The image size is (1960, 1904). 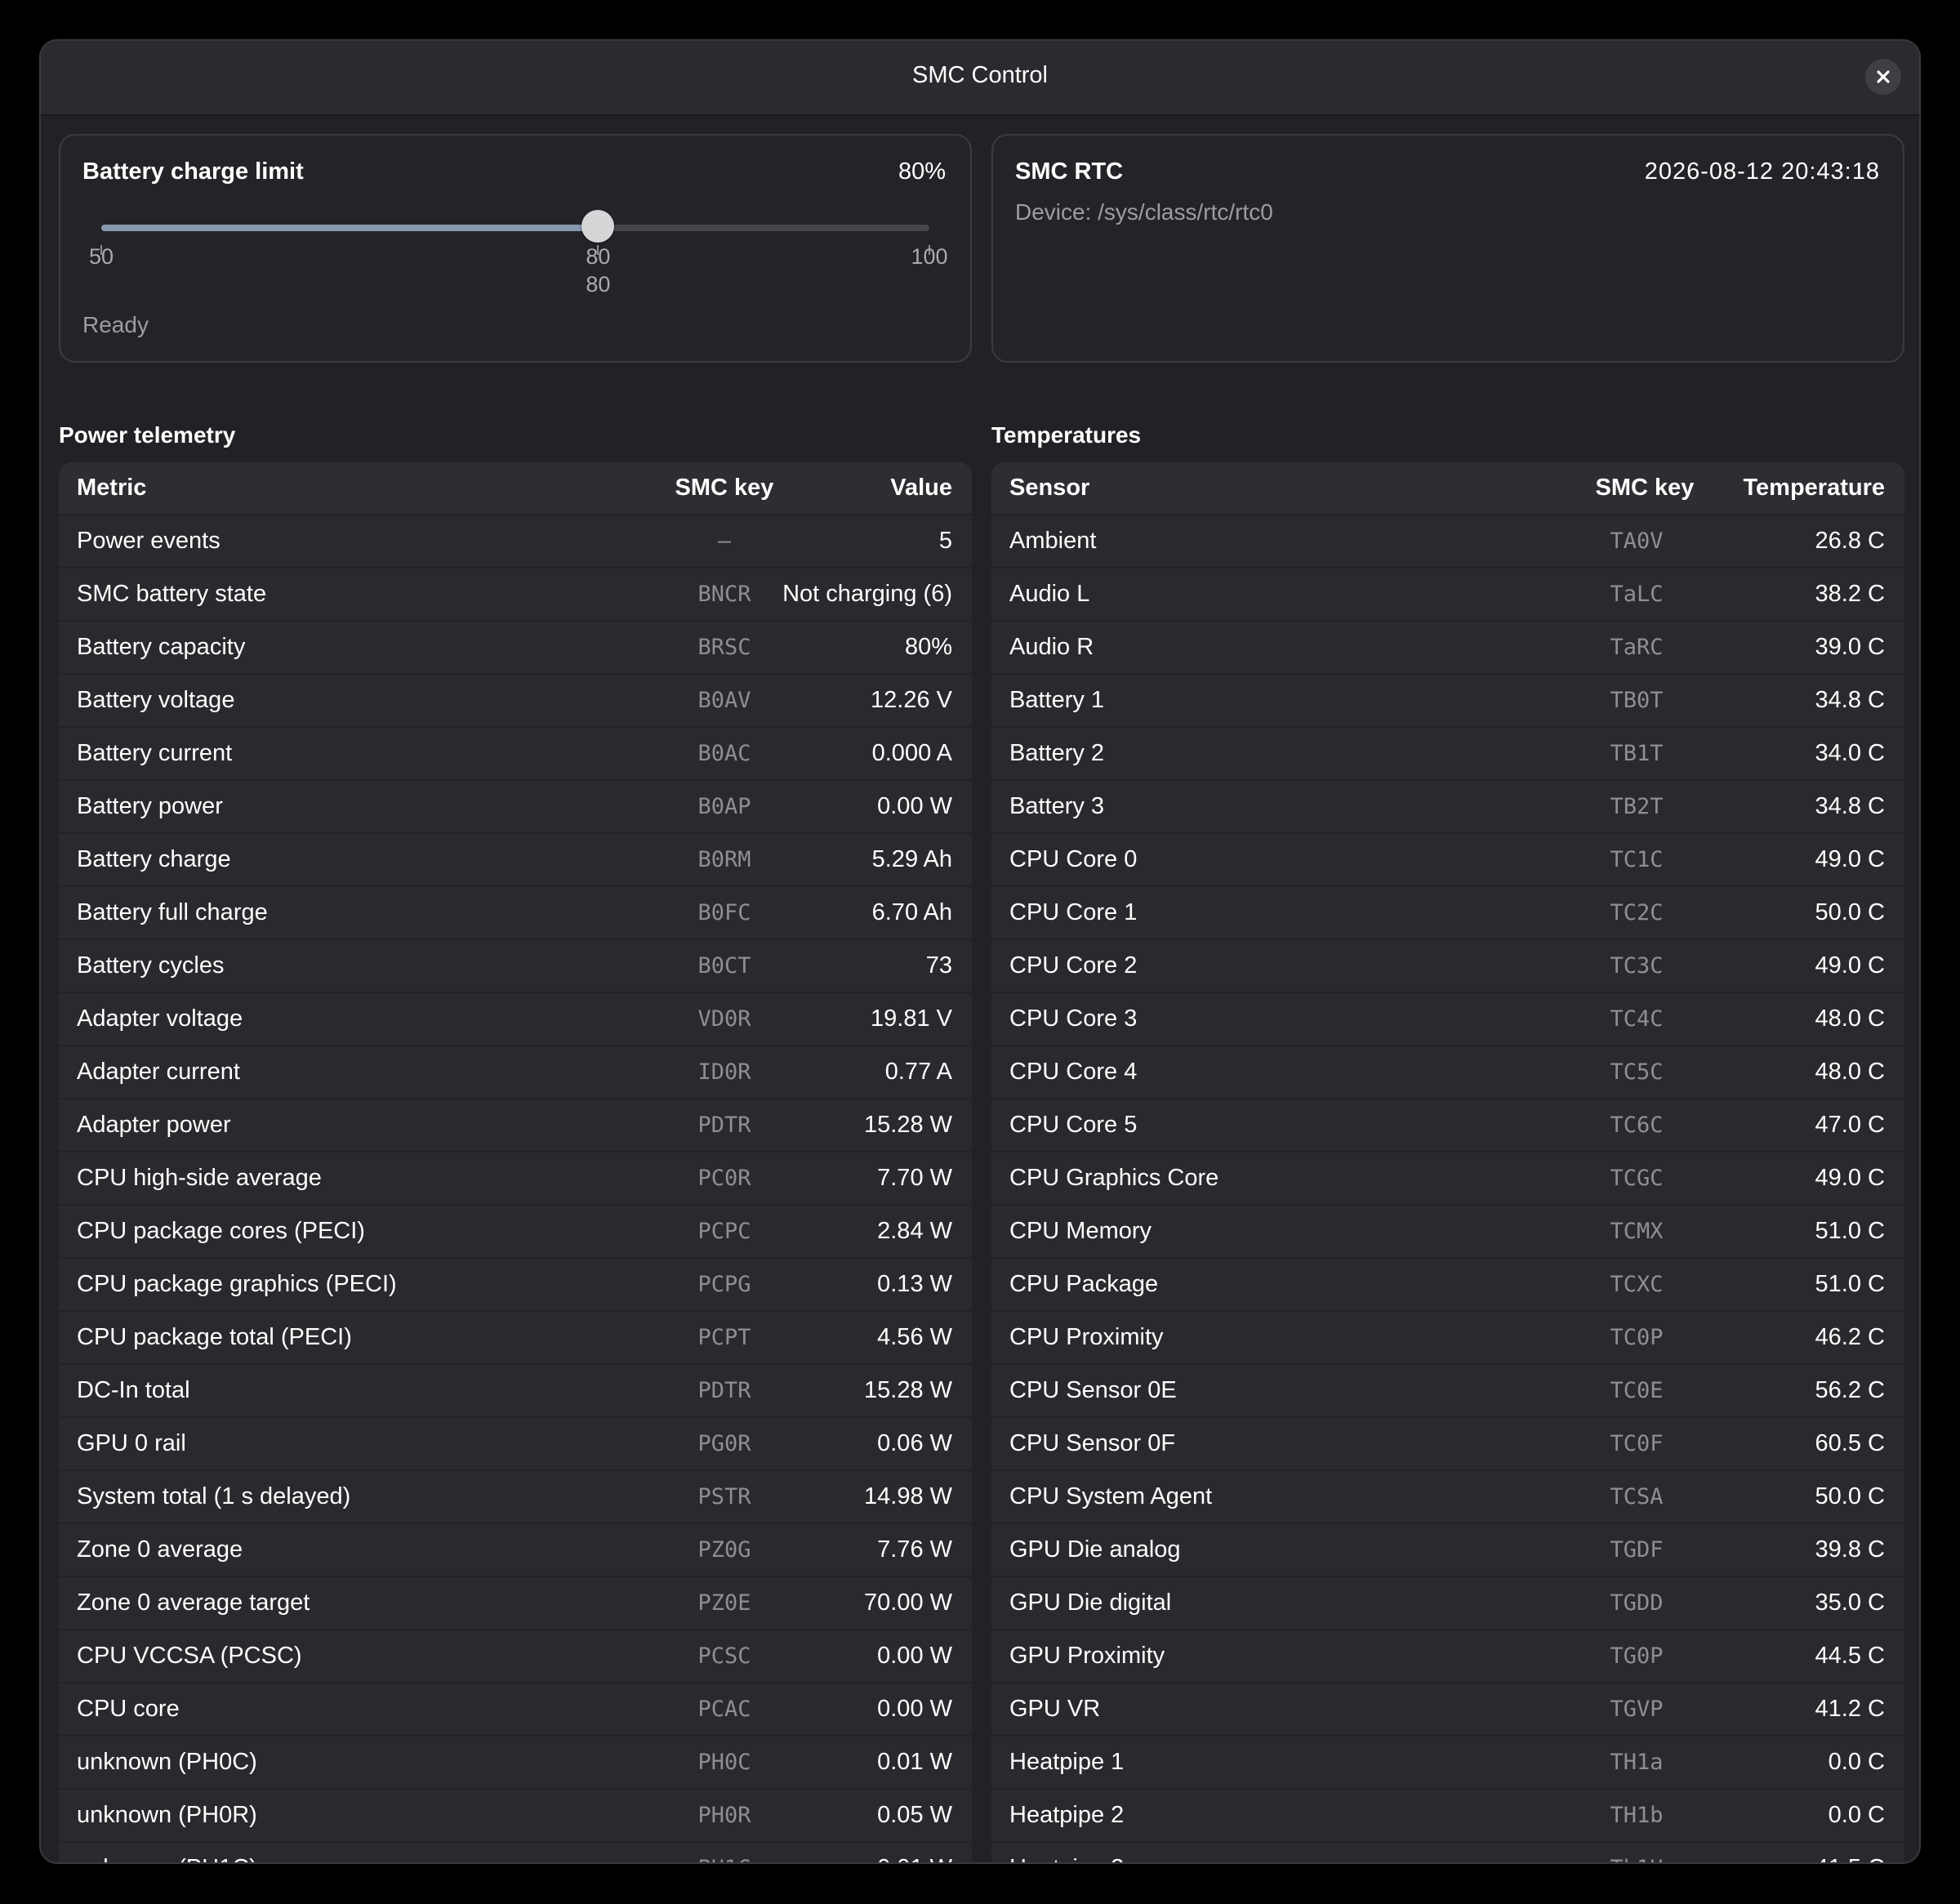 What do you see at coordinates (1447, 1020) in the screenshot?
I see `table-row: CPU Core 3 TC4C 48.0 C` at bounding box center [1447, 1020].